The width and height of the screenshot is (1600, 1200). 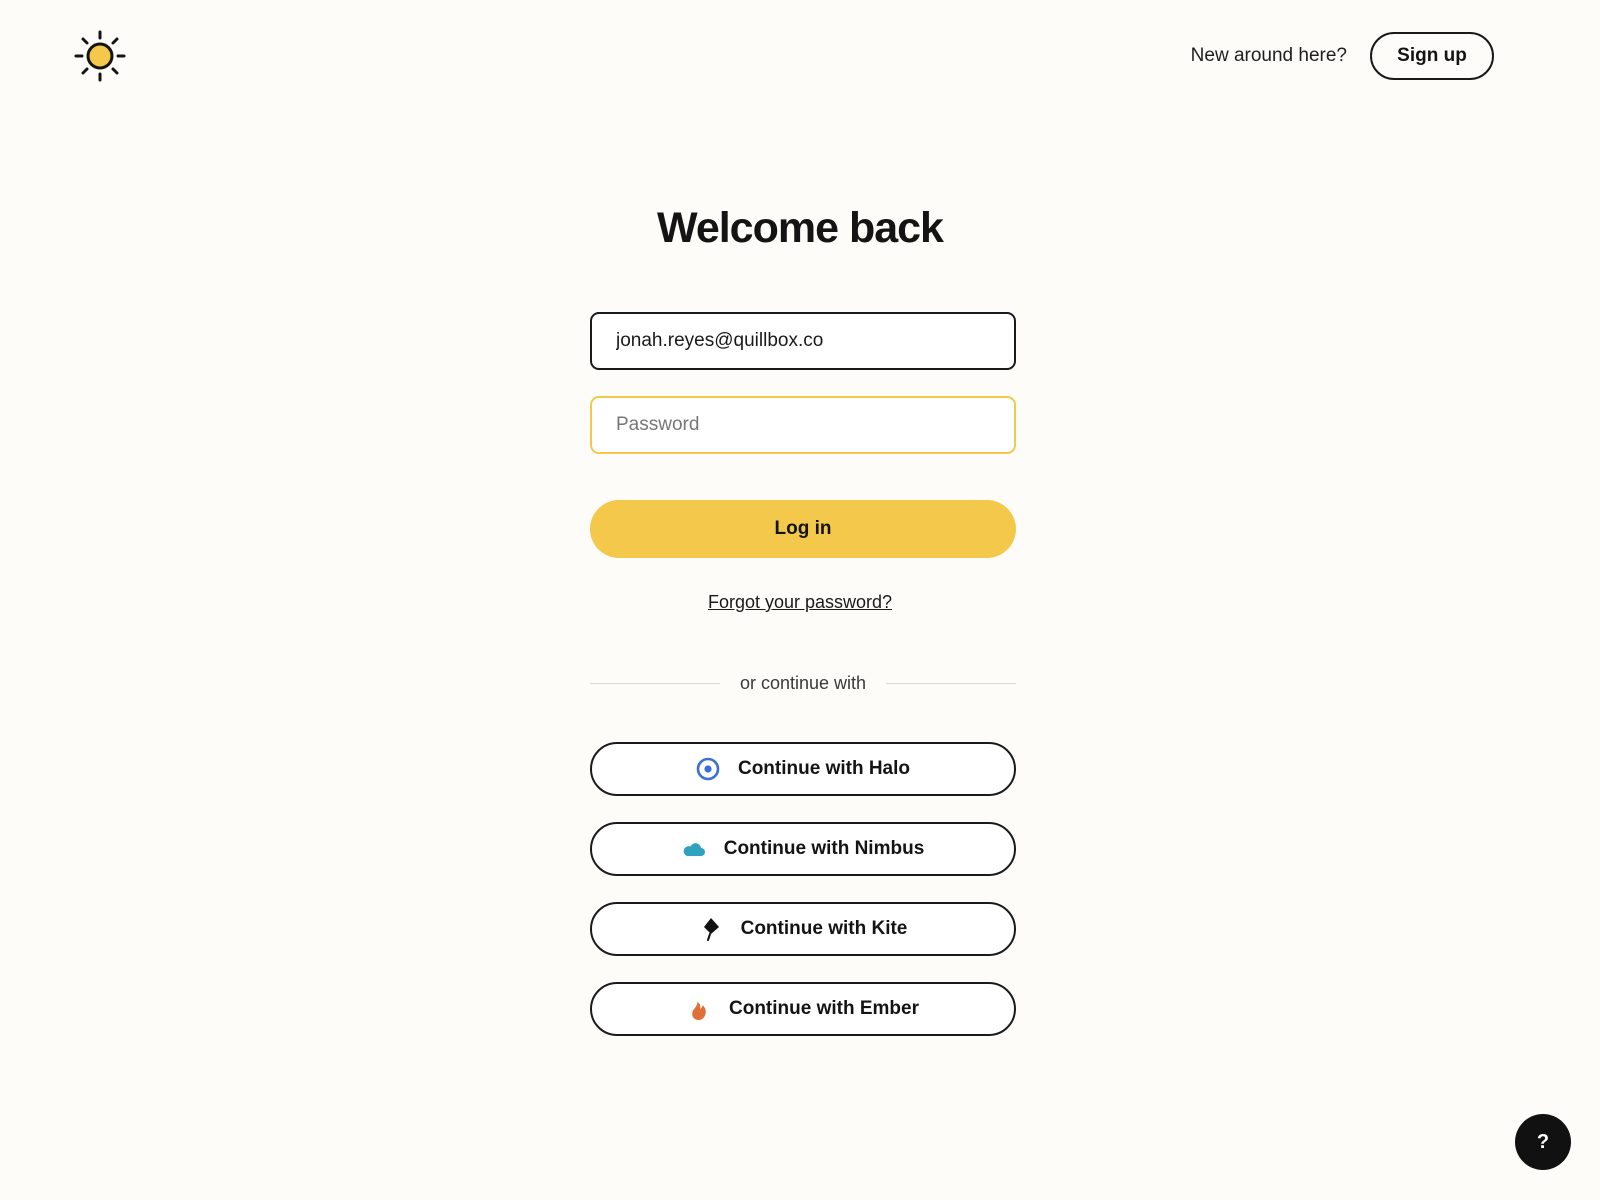 What do you see at coordinates (803, 529) in the screenshot?
I see `log-in-button: Log in` at bounding box center [803, 529].